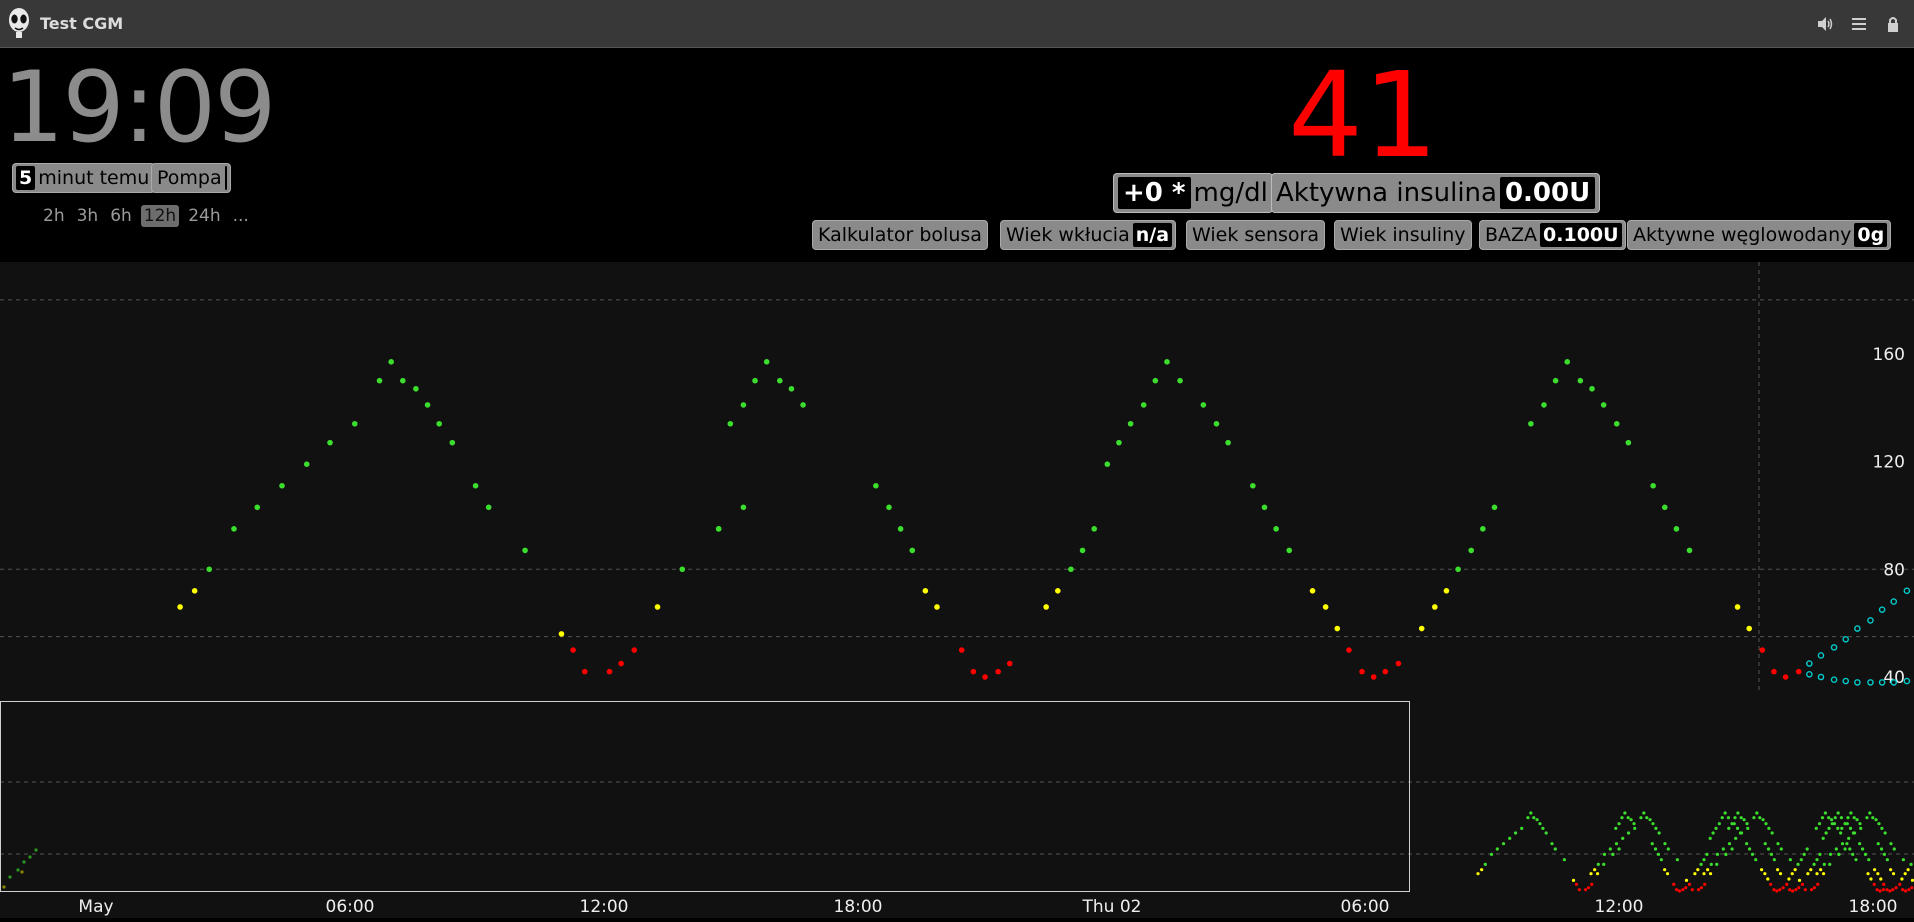  Describe the element at coordinates (88, 216) in the screenshot. I see `range-3h: 3h` at that location.